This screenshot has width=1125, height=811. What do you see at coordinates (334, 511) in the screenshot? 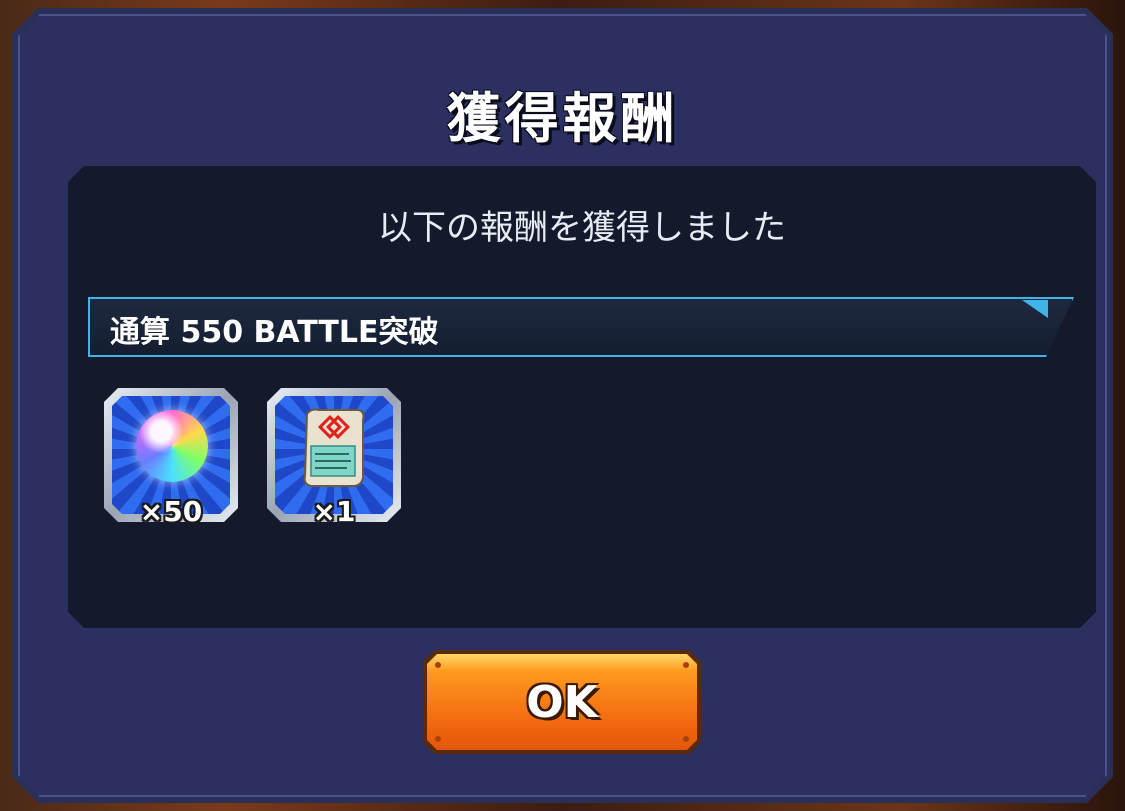
I see `reward-quantity: ×1` at bounding box center [334, 511].